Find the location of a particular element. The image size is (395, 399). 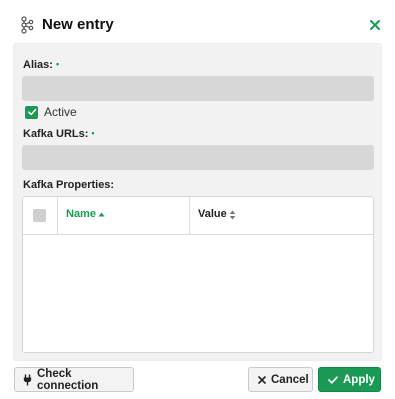

kafka-urls-label: Kafka URLs: • is located at coordinates (59, 134).